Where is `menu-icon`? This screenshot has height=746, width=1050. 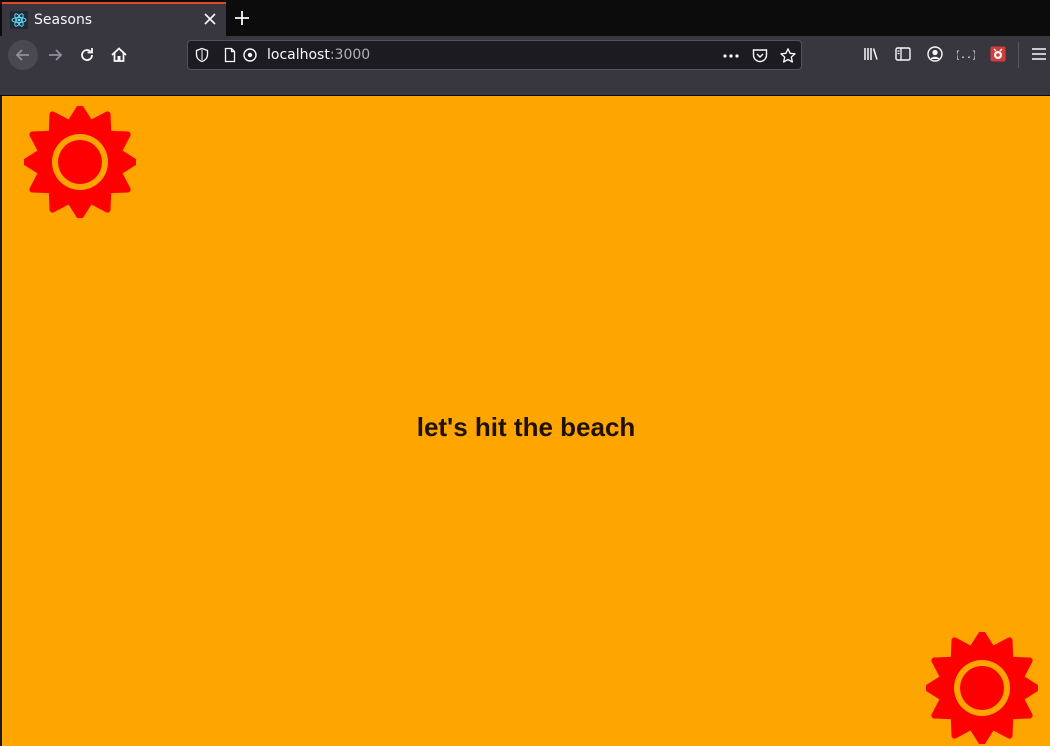 menu-icon is located at coordinates (1039, 54).